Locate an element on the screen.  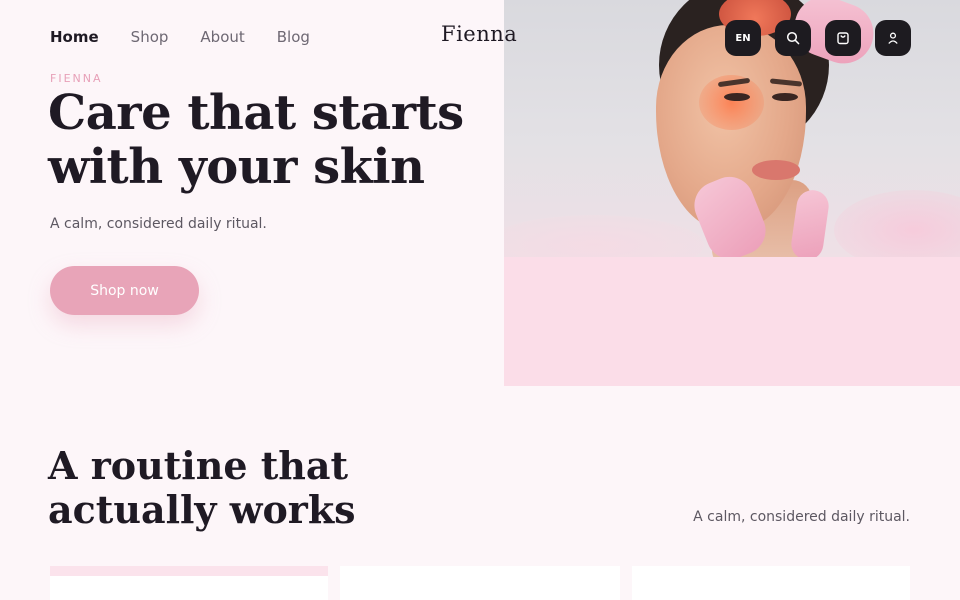
right-eye is located at coordinates (785, 97).